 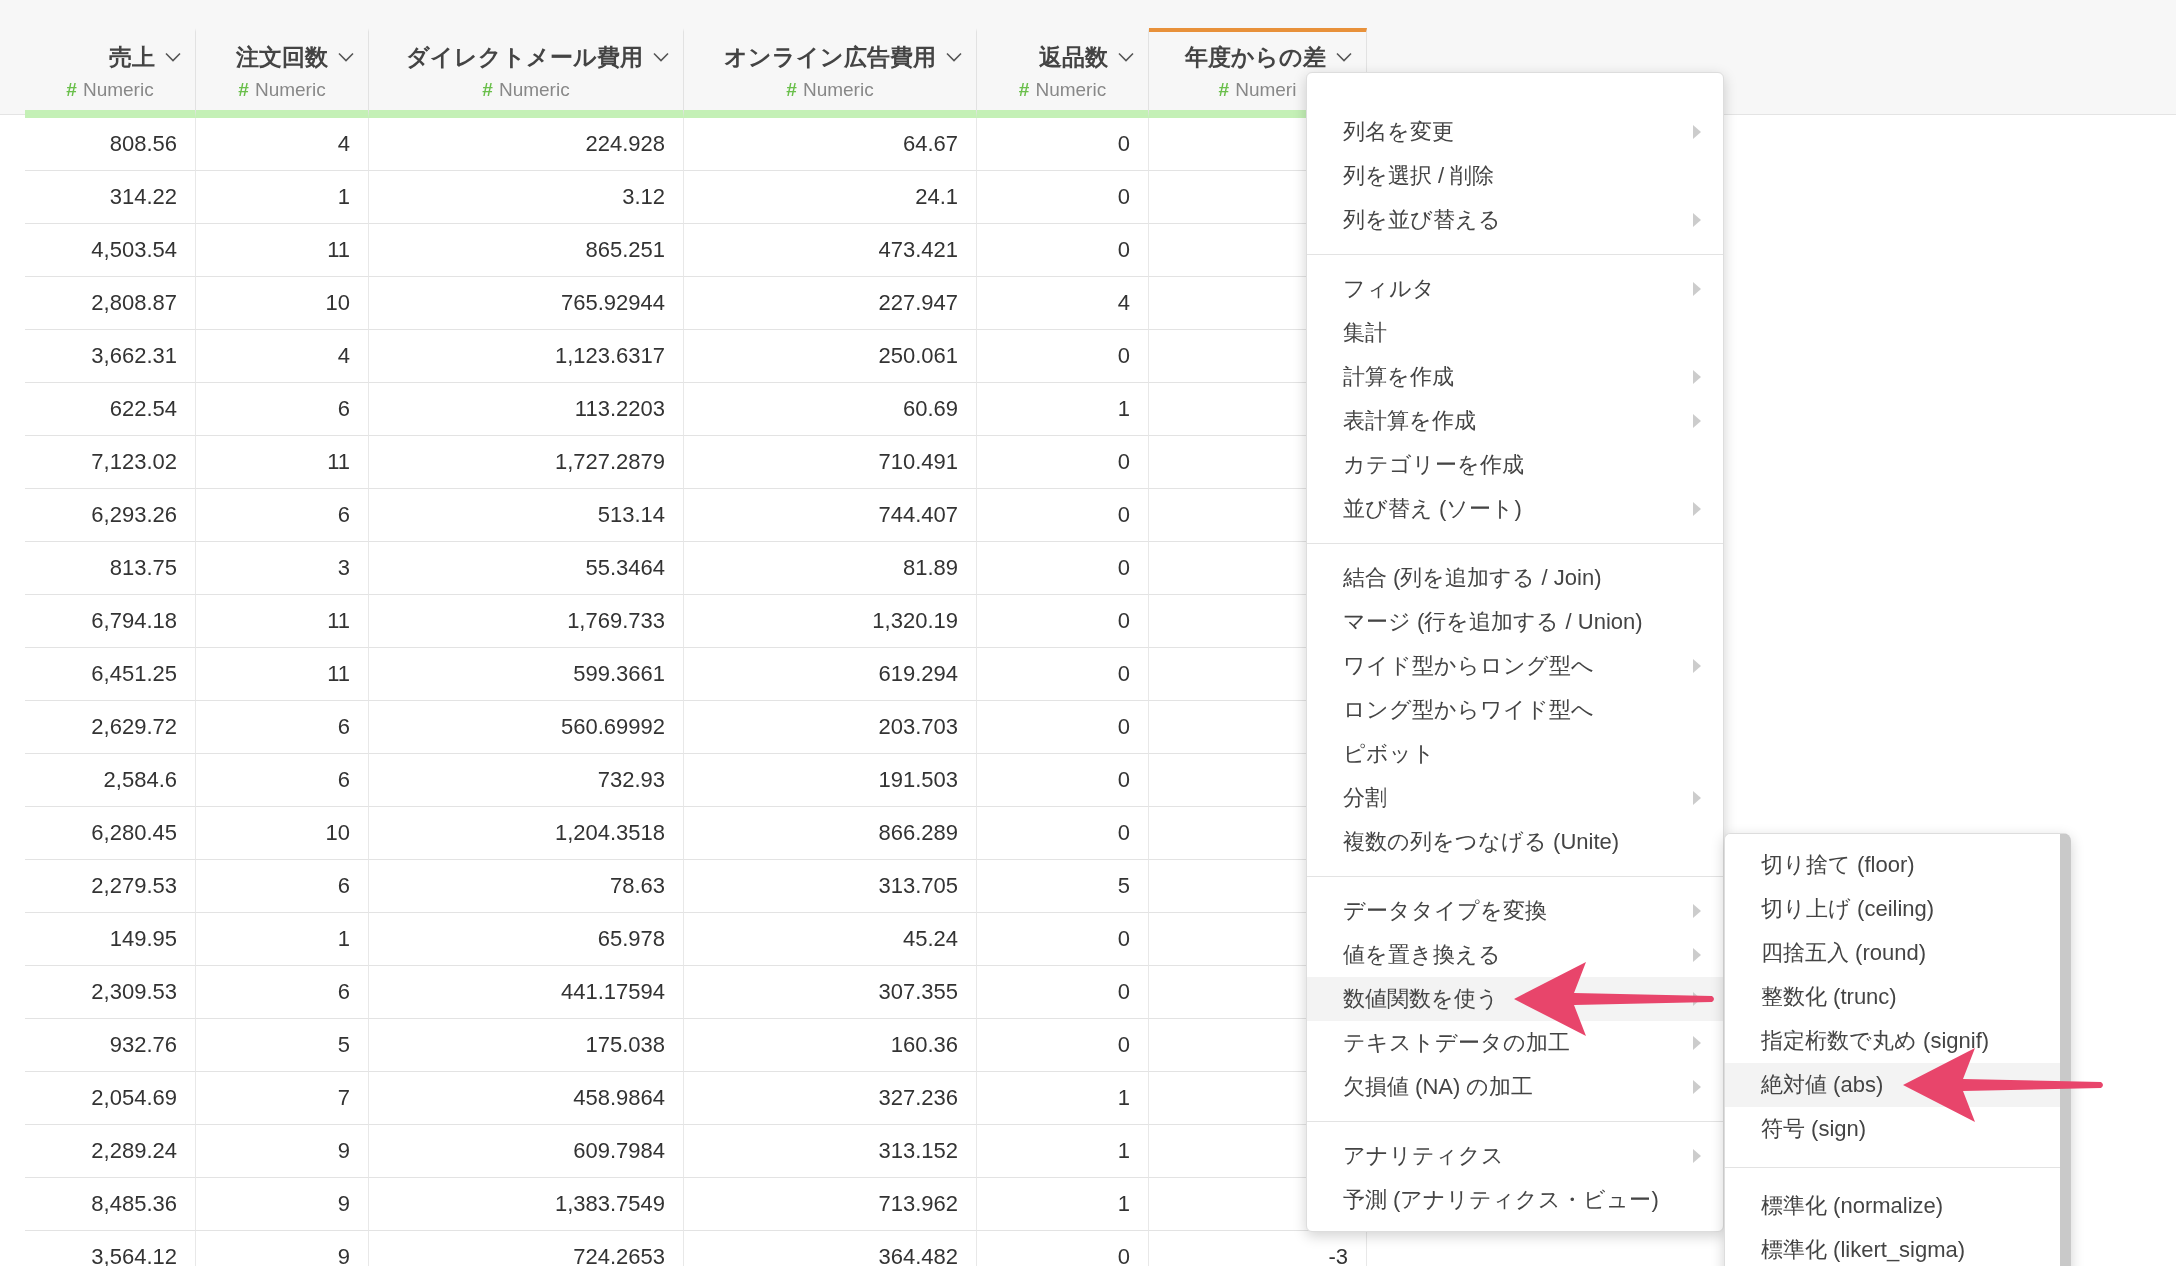 What do you see at coordinates (526, 1045) in the screenshot?
I see `table-cell: 175.038` at bounding box center [526, 1045].